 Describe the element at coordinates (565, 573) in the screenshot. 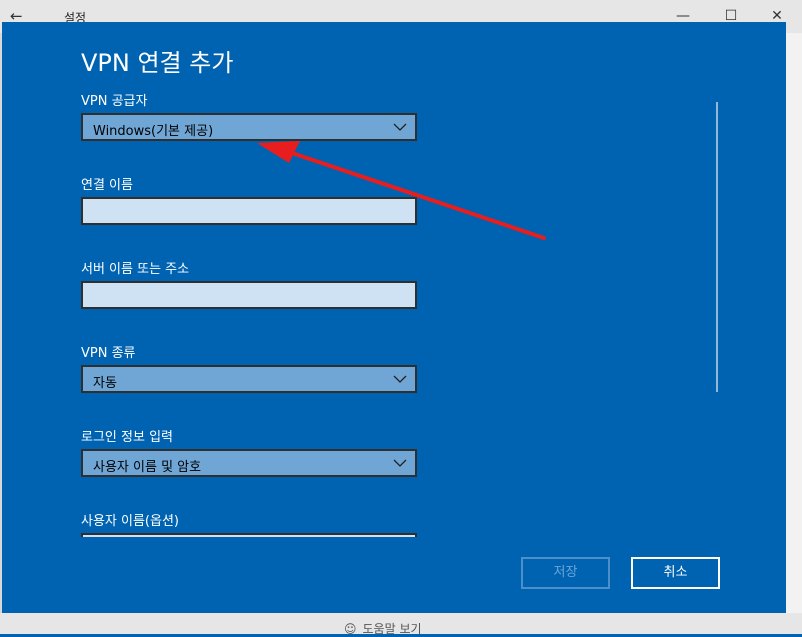

I see `save-button: 저장` at that location.